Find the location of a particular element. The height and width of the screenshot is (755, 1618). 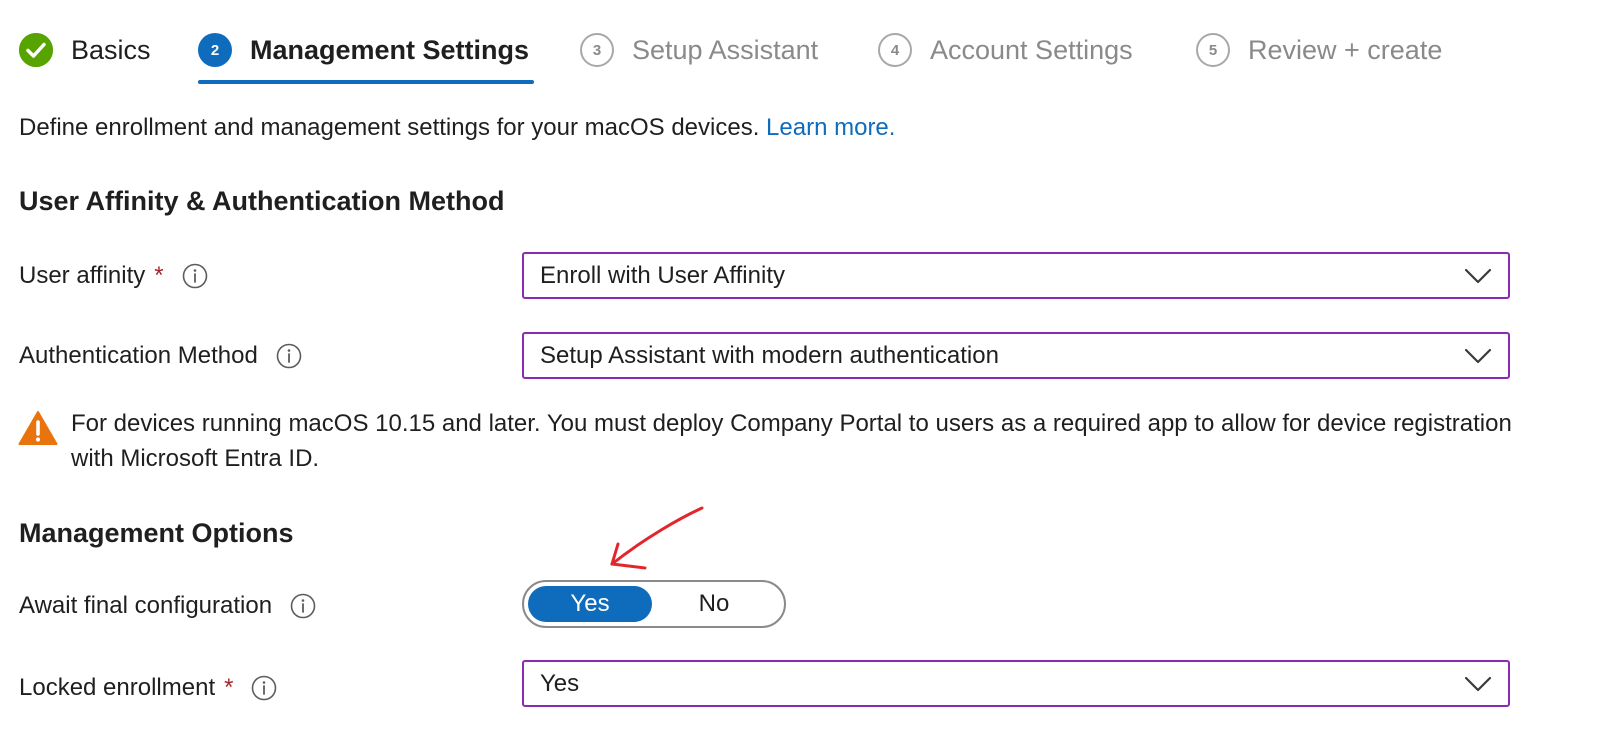

step-number: 5 is located at coordinates (1213, 50).